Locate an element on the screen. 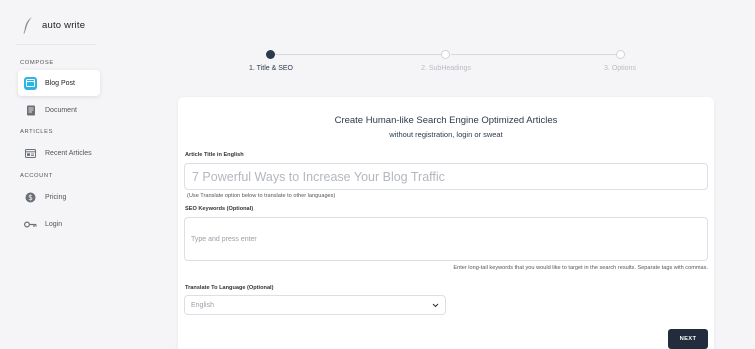 The height and width of the screenshot is (349, 755). sidebar-item-blog-post: Blog Post is located at coordinates (59, 83).